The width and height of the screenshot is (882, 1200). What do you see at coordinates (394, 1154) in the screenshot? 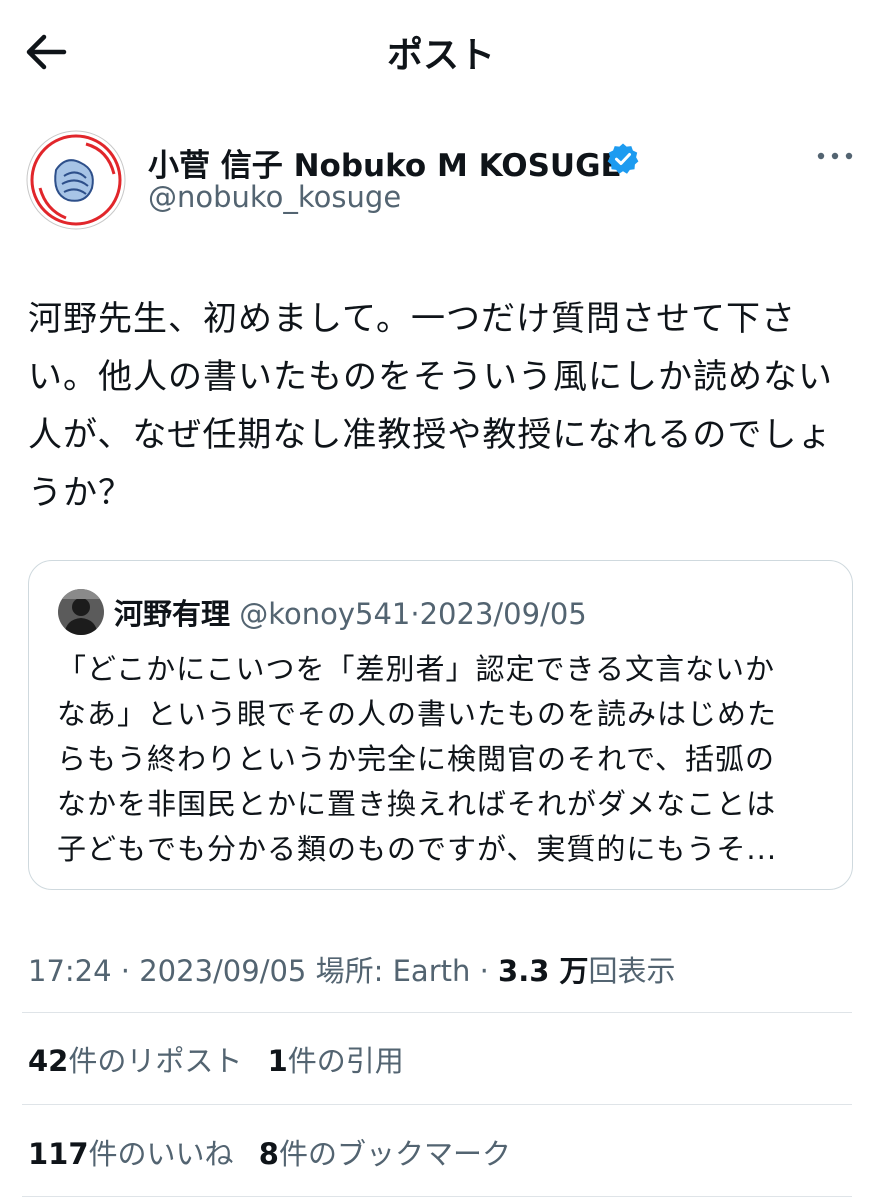
I see `bookmarks-label: 件のブックマーク` at bounding box center [394, 1154].